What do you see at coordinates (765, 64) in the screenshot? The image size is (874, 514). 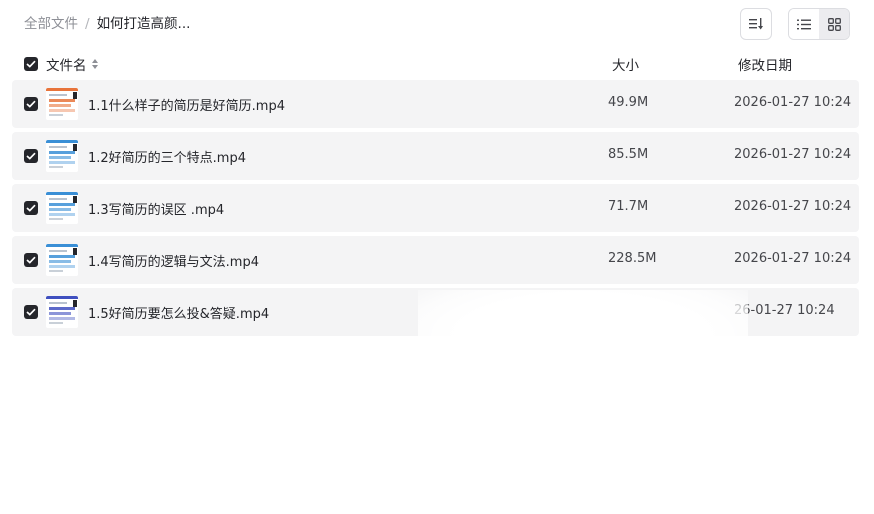 I see `column-header-date: 修改日期` at bounding box center [765, 64].